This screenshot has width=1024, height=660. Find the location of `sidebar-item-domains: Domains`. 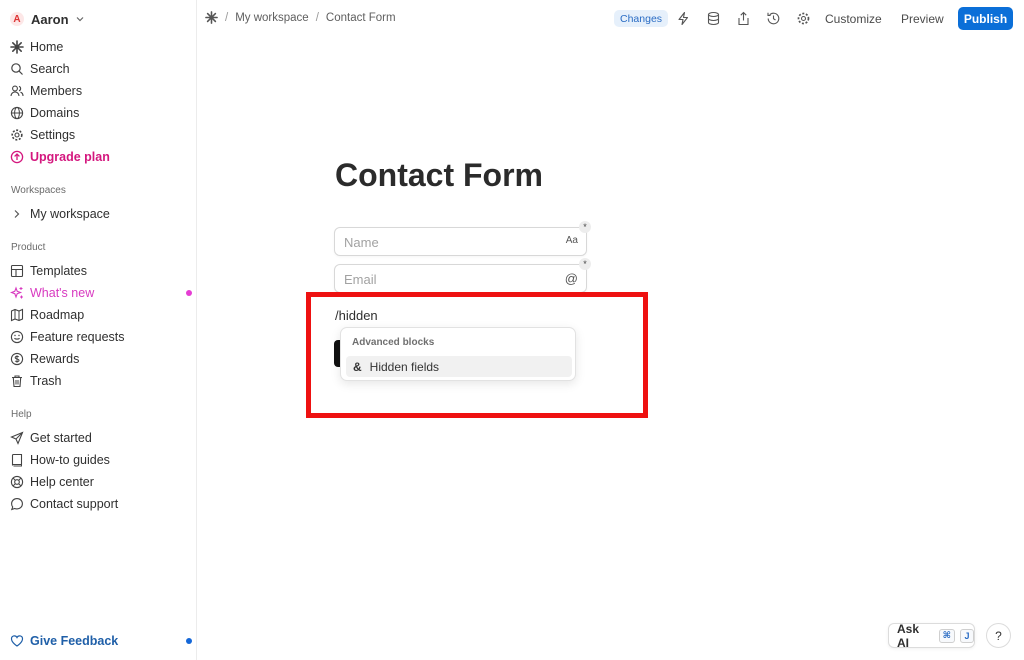

sidebar-item-domains: Domains is located at coordinates (99, 113).